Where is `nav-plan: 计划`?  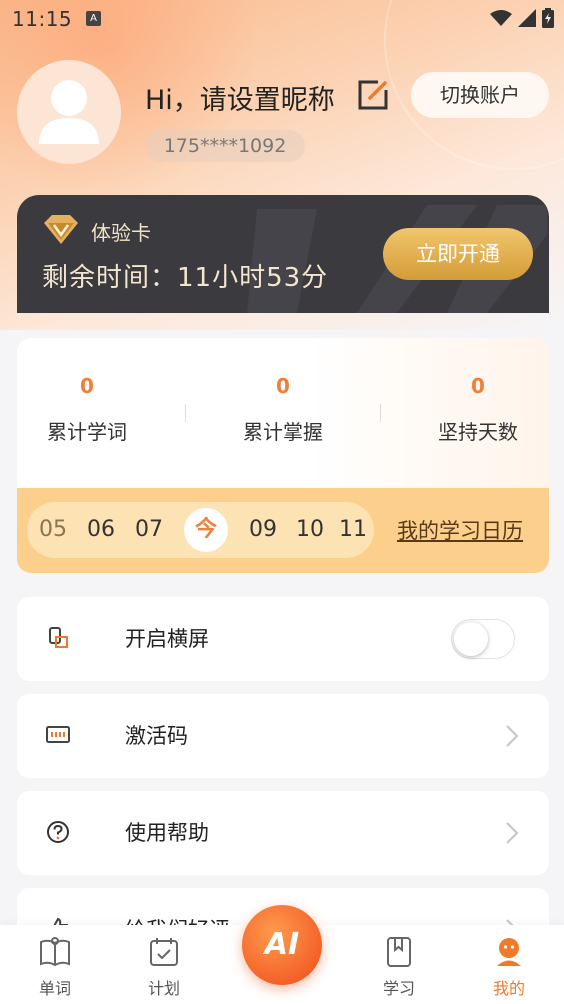 nav-plan: 计划 is located at coordinates (164, 967).